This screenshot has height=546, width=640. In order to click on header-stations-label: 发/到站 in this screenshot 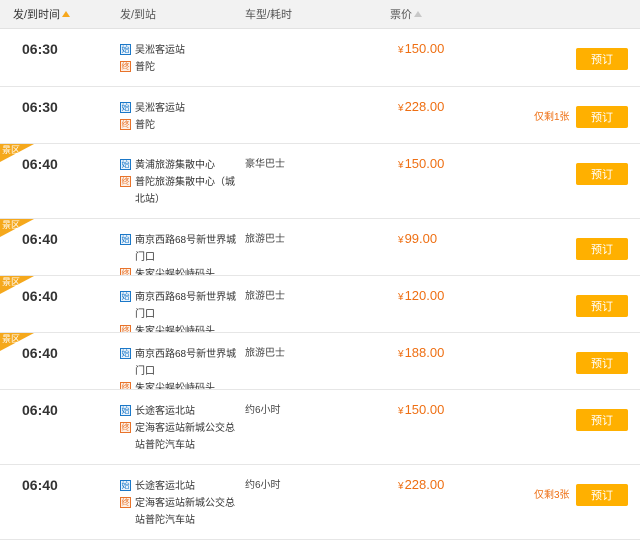, I will do `click(138, 15)`.